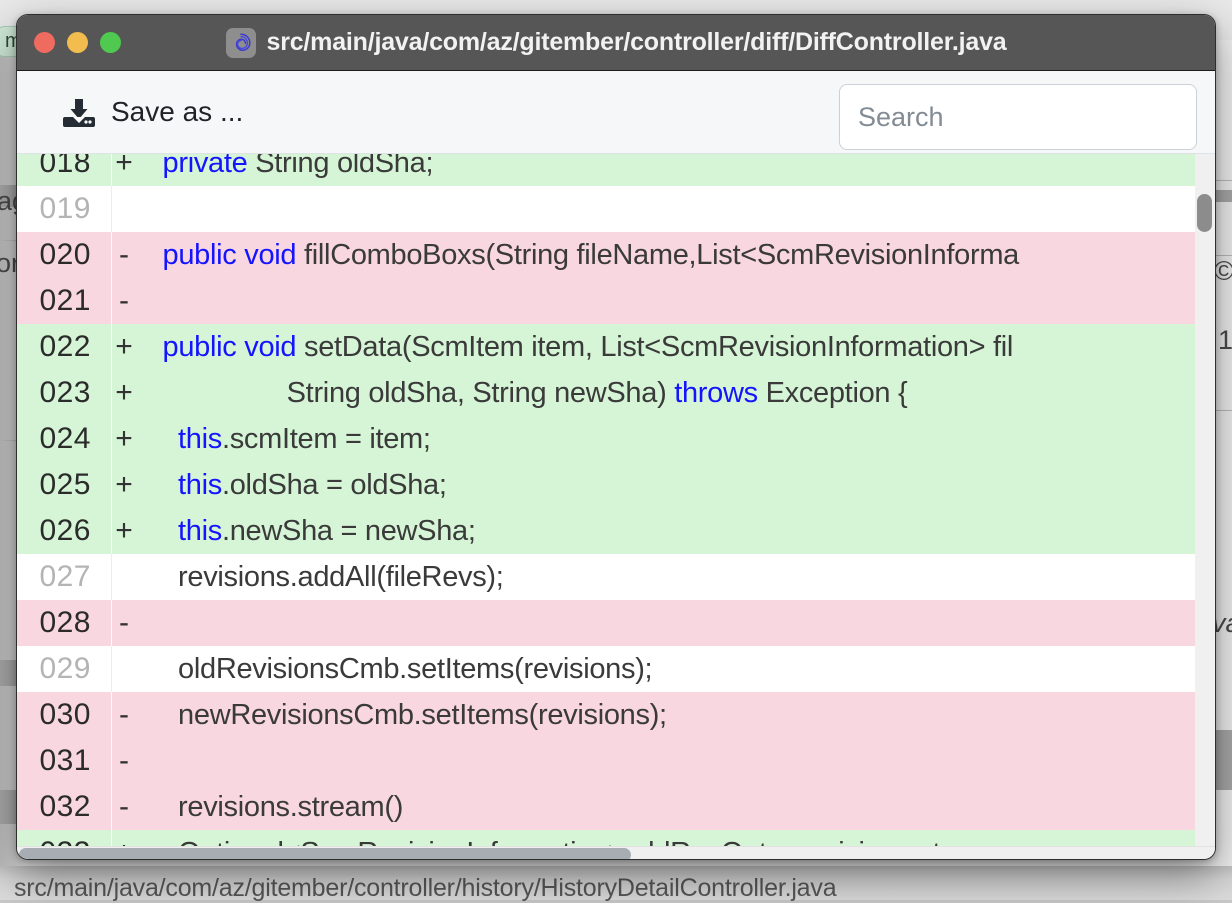 This screenshot has height=903, width=1232. What do you see at coordinates (616, 623) in the screenshot?
I see `diff-row: 028-` at bounding box center [616, 623].